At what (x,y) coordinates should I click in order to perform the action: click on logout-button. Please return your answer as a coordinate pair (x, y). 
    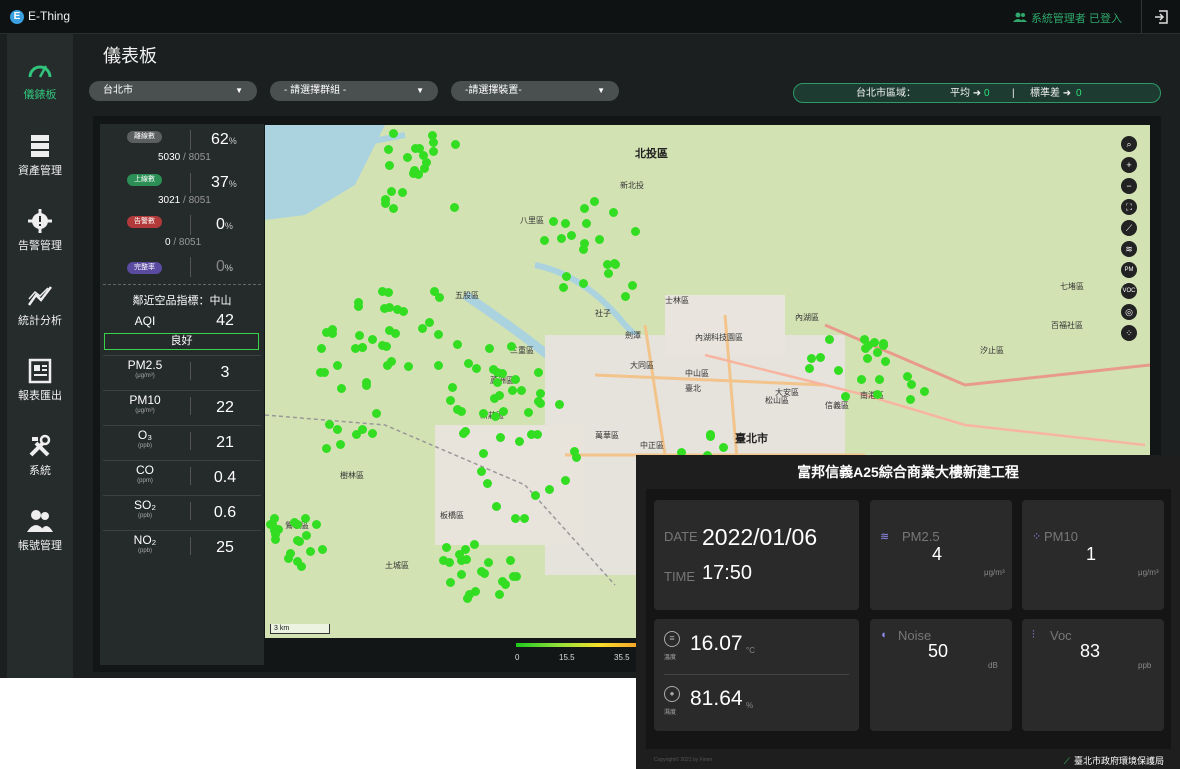
    Looking at the image, I should click on (1160, 16).